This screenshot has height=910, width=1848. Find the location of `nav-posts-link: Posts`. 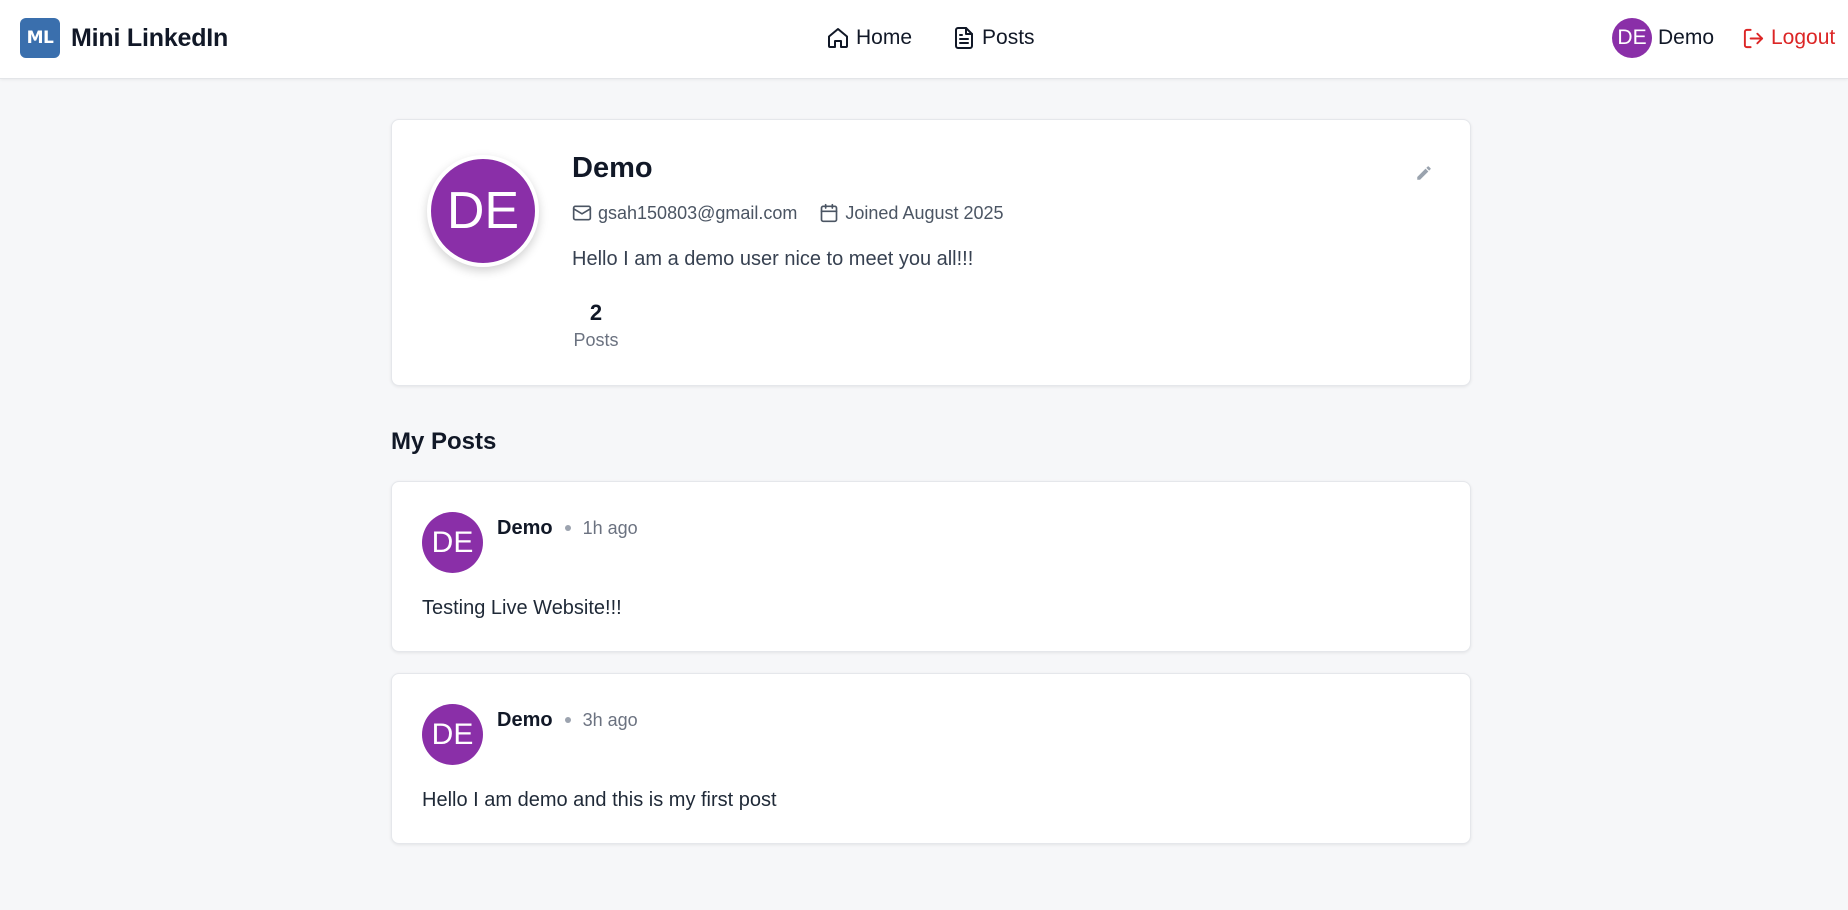

nav-posts-link: Posts is located at coordinates (993, 38).